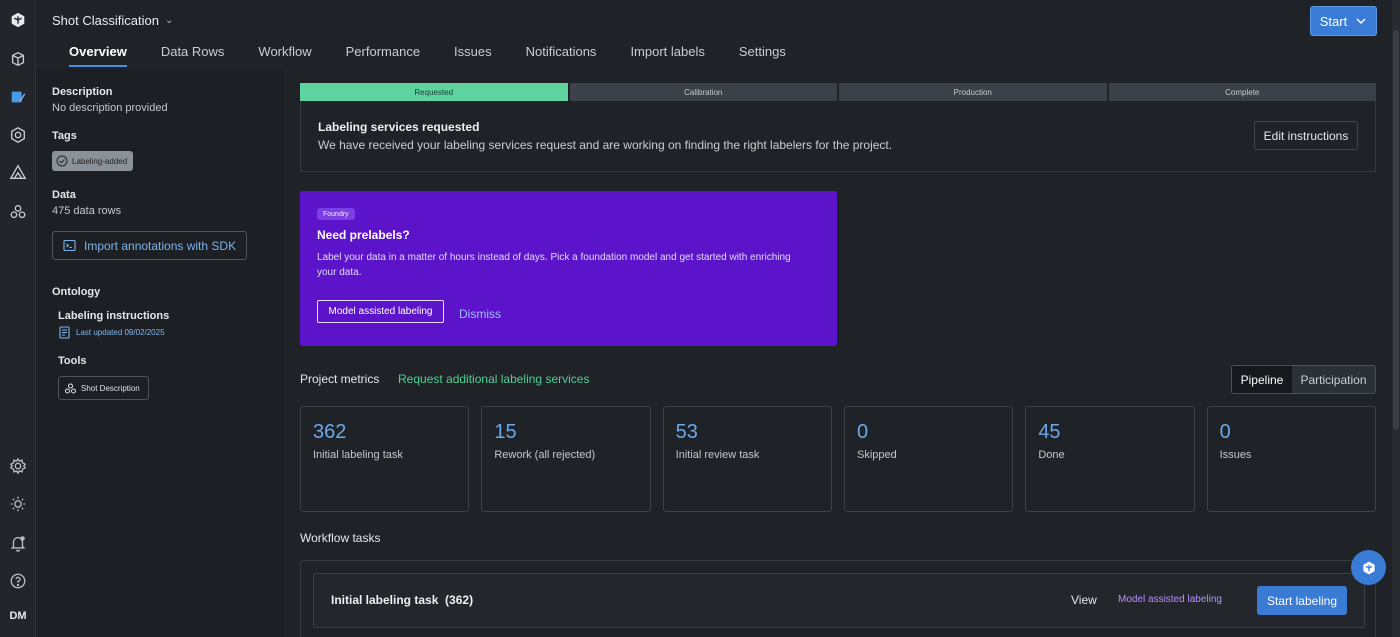 The height and width of the screenshot is (637, 1400). I want to click on chevron-down-icon, so click(1361, 21).